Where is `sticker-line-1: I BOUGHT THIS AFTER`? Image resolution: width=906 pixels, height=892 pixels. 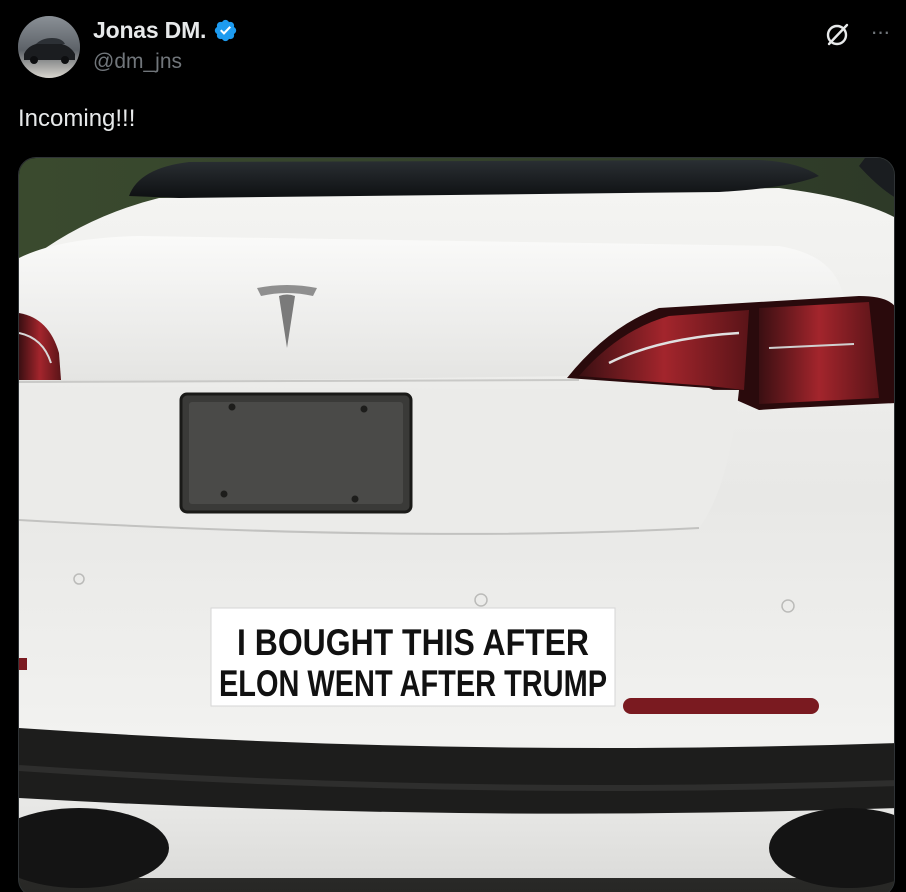 sticker-line-1: I BOUGHT THIS AFTER is located at coordinates (413, 642).